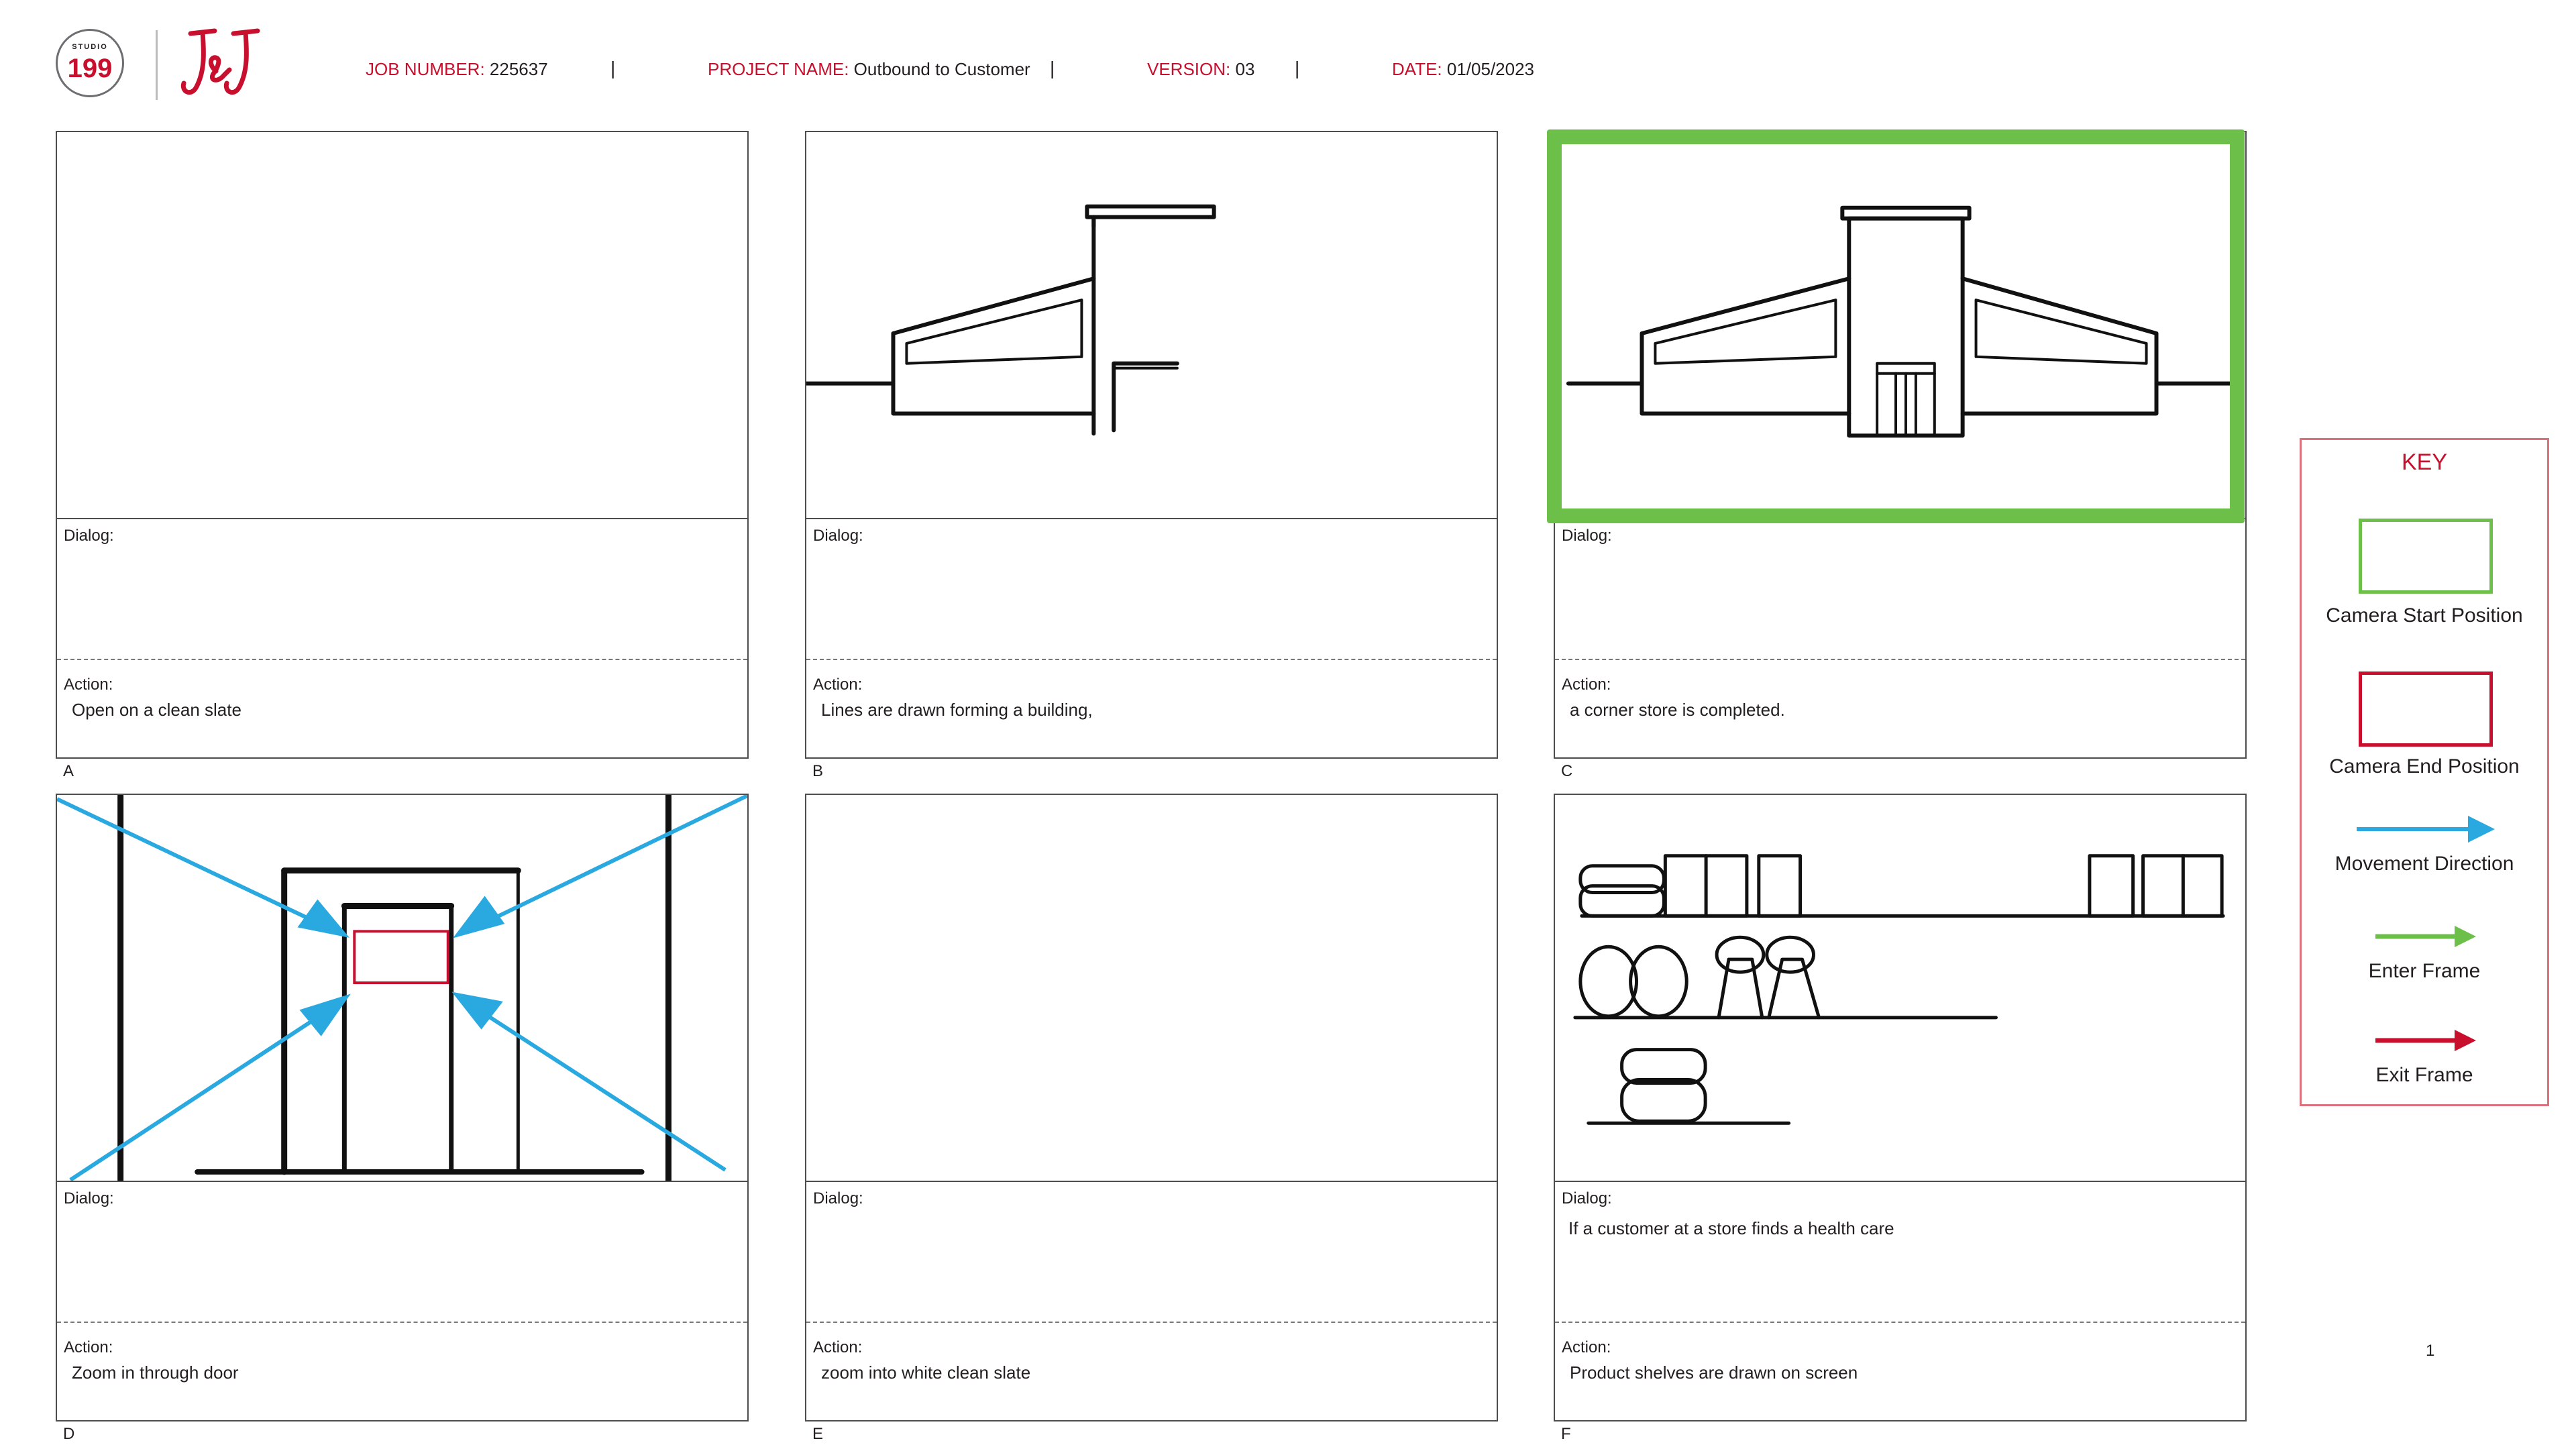  I want to click on key-title: KEY, so click(2424, 462).